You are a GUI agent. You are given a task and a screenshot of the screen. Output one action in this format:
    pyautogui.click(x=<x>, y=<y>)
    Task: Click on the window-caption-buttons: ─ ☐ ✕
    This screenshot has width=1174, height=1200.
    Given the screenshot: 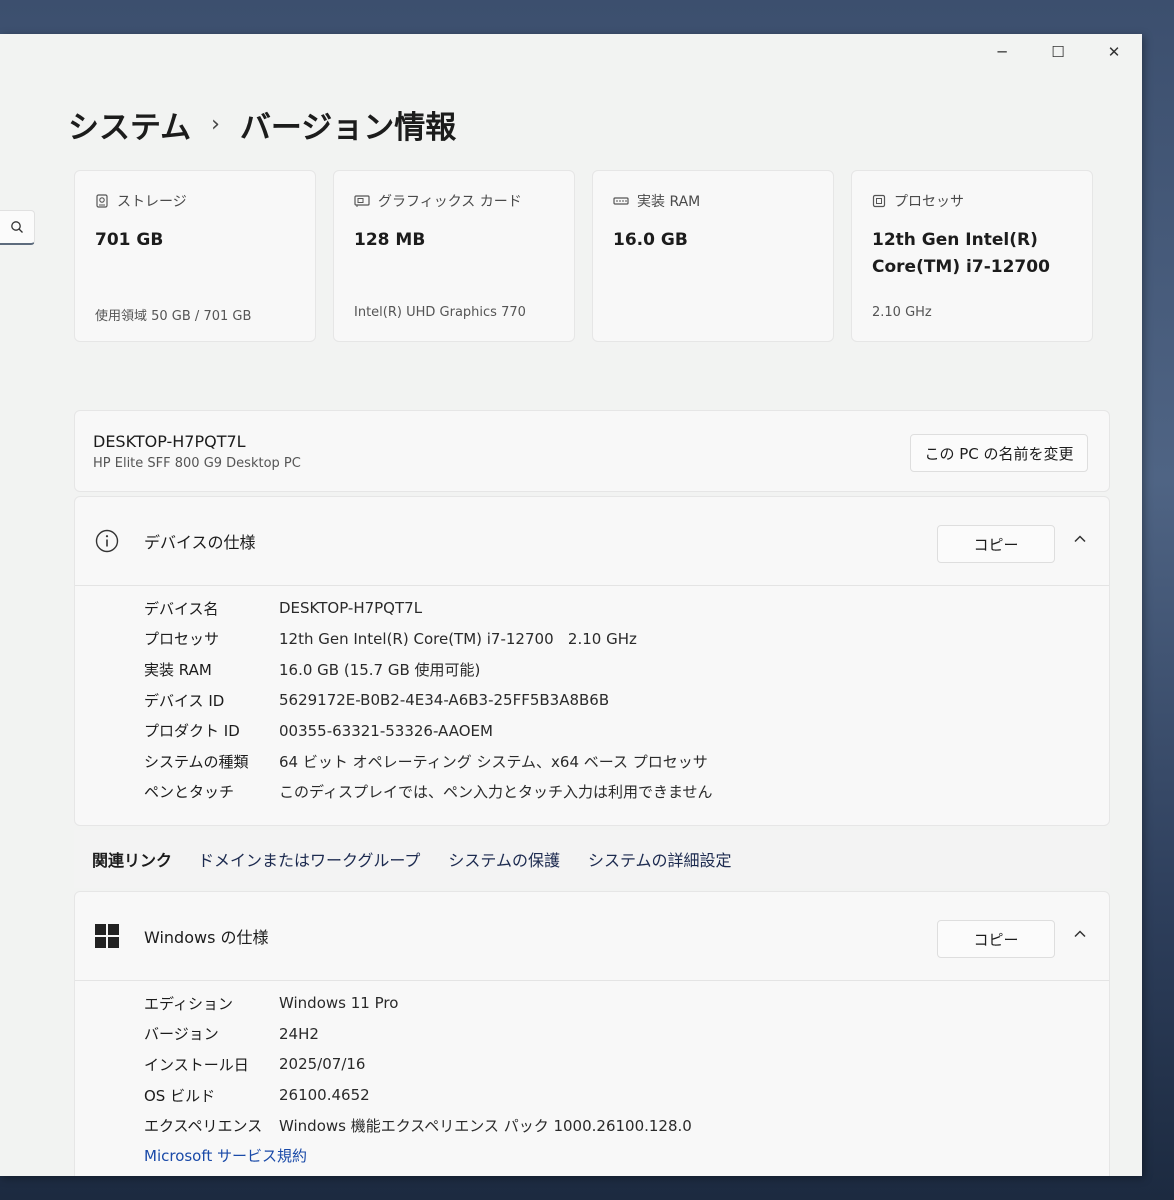 What is the action you would take?
    pyautogui.click(x=1058, y=52)
    